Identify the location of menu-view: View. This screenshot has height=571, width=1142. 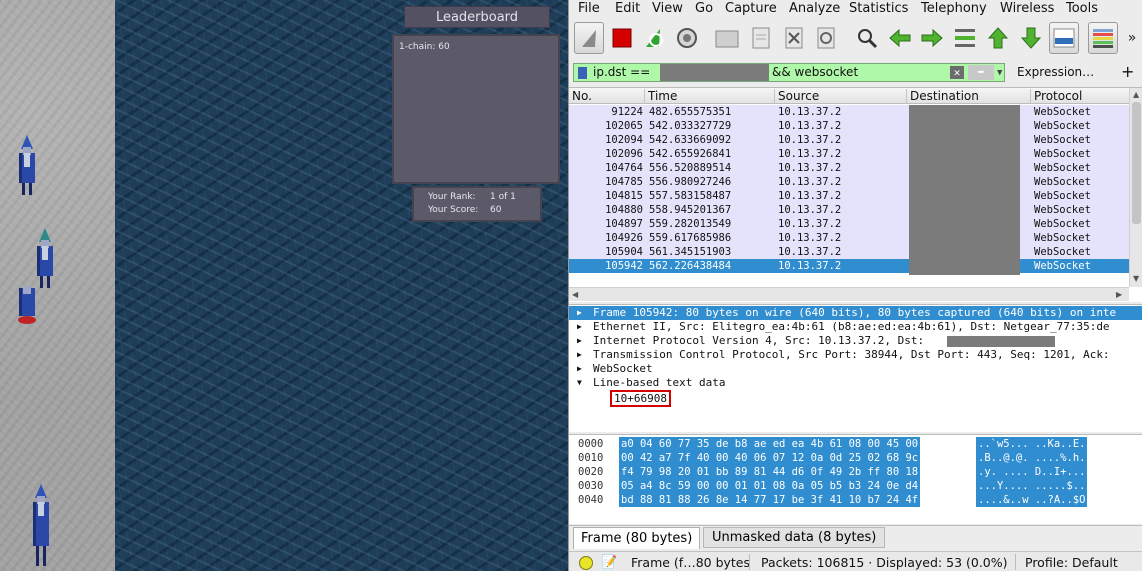
(667, 8).